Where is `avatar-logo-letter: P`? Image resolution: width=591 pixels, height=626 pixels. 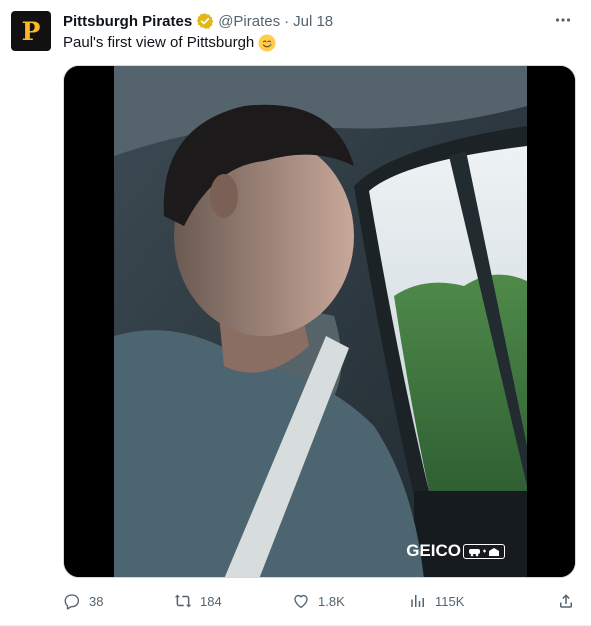
avatar-logo-letter: P is located at coordinates (31, 31).